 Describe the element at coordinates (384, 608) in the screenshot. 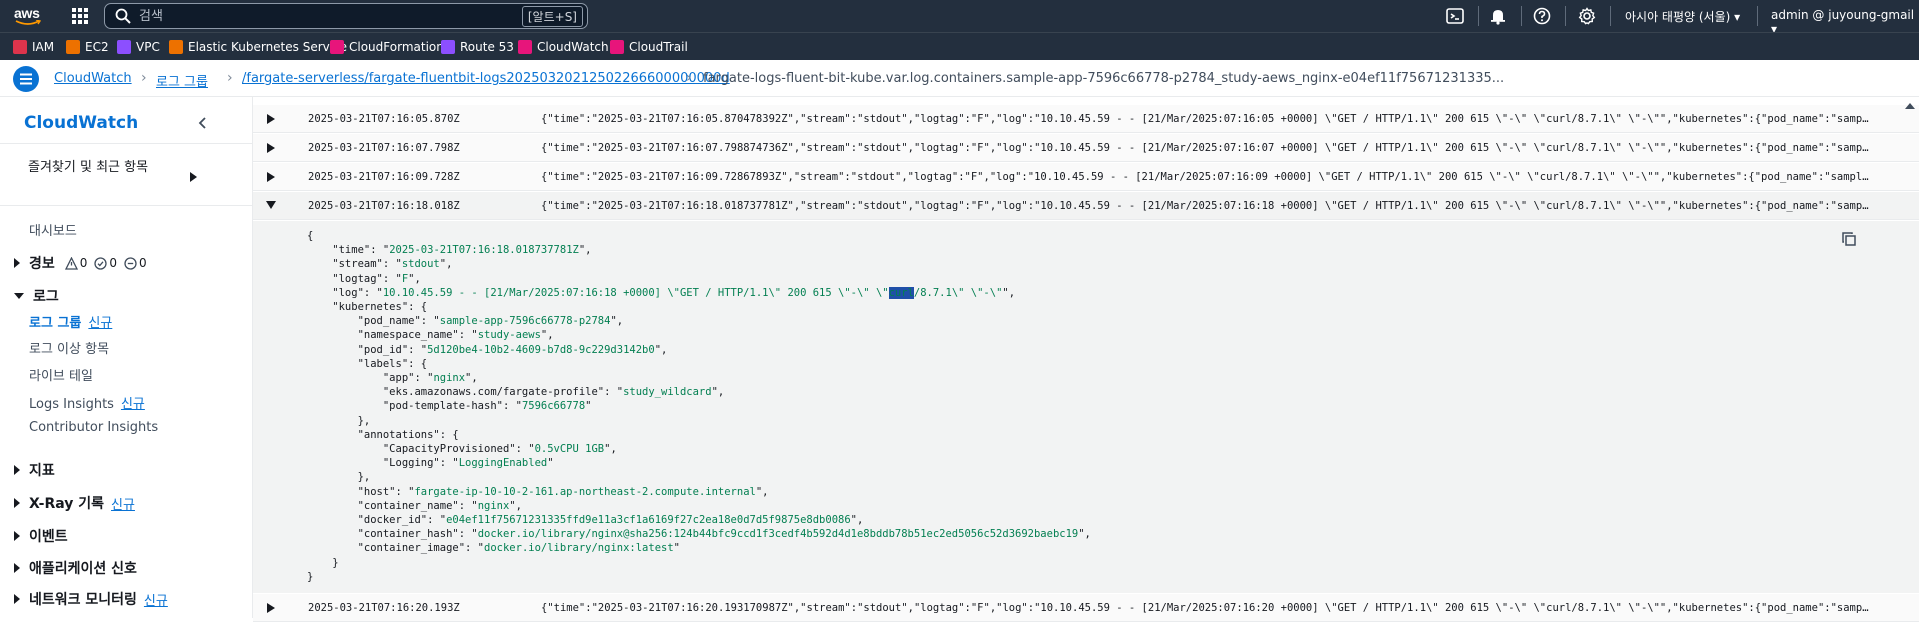

I see `log-timestamp: 2025-03-21T07:16:20.193Z` at that location.